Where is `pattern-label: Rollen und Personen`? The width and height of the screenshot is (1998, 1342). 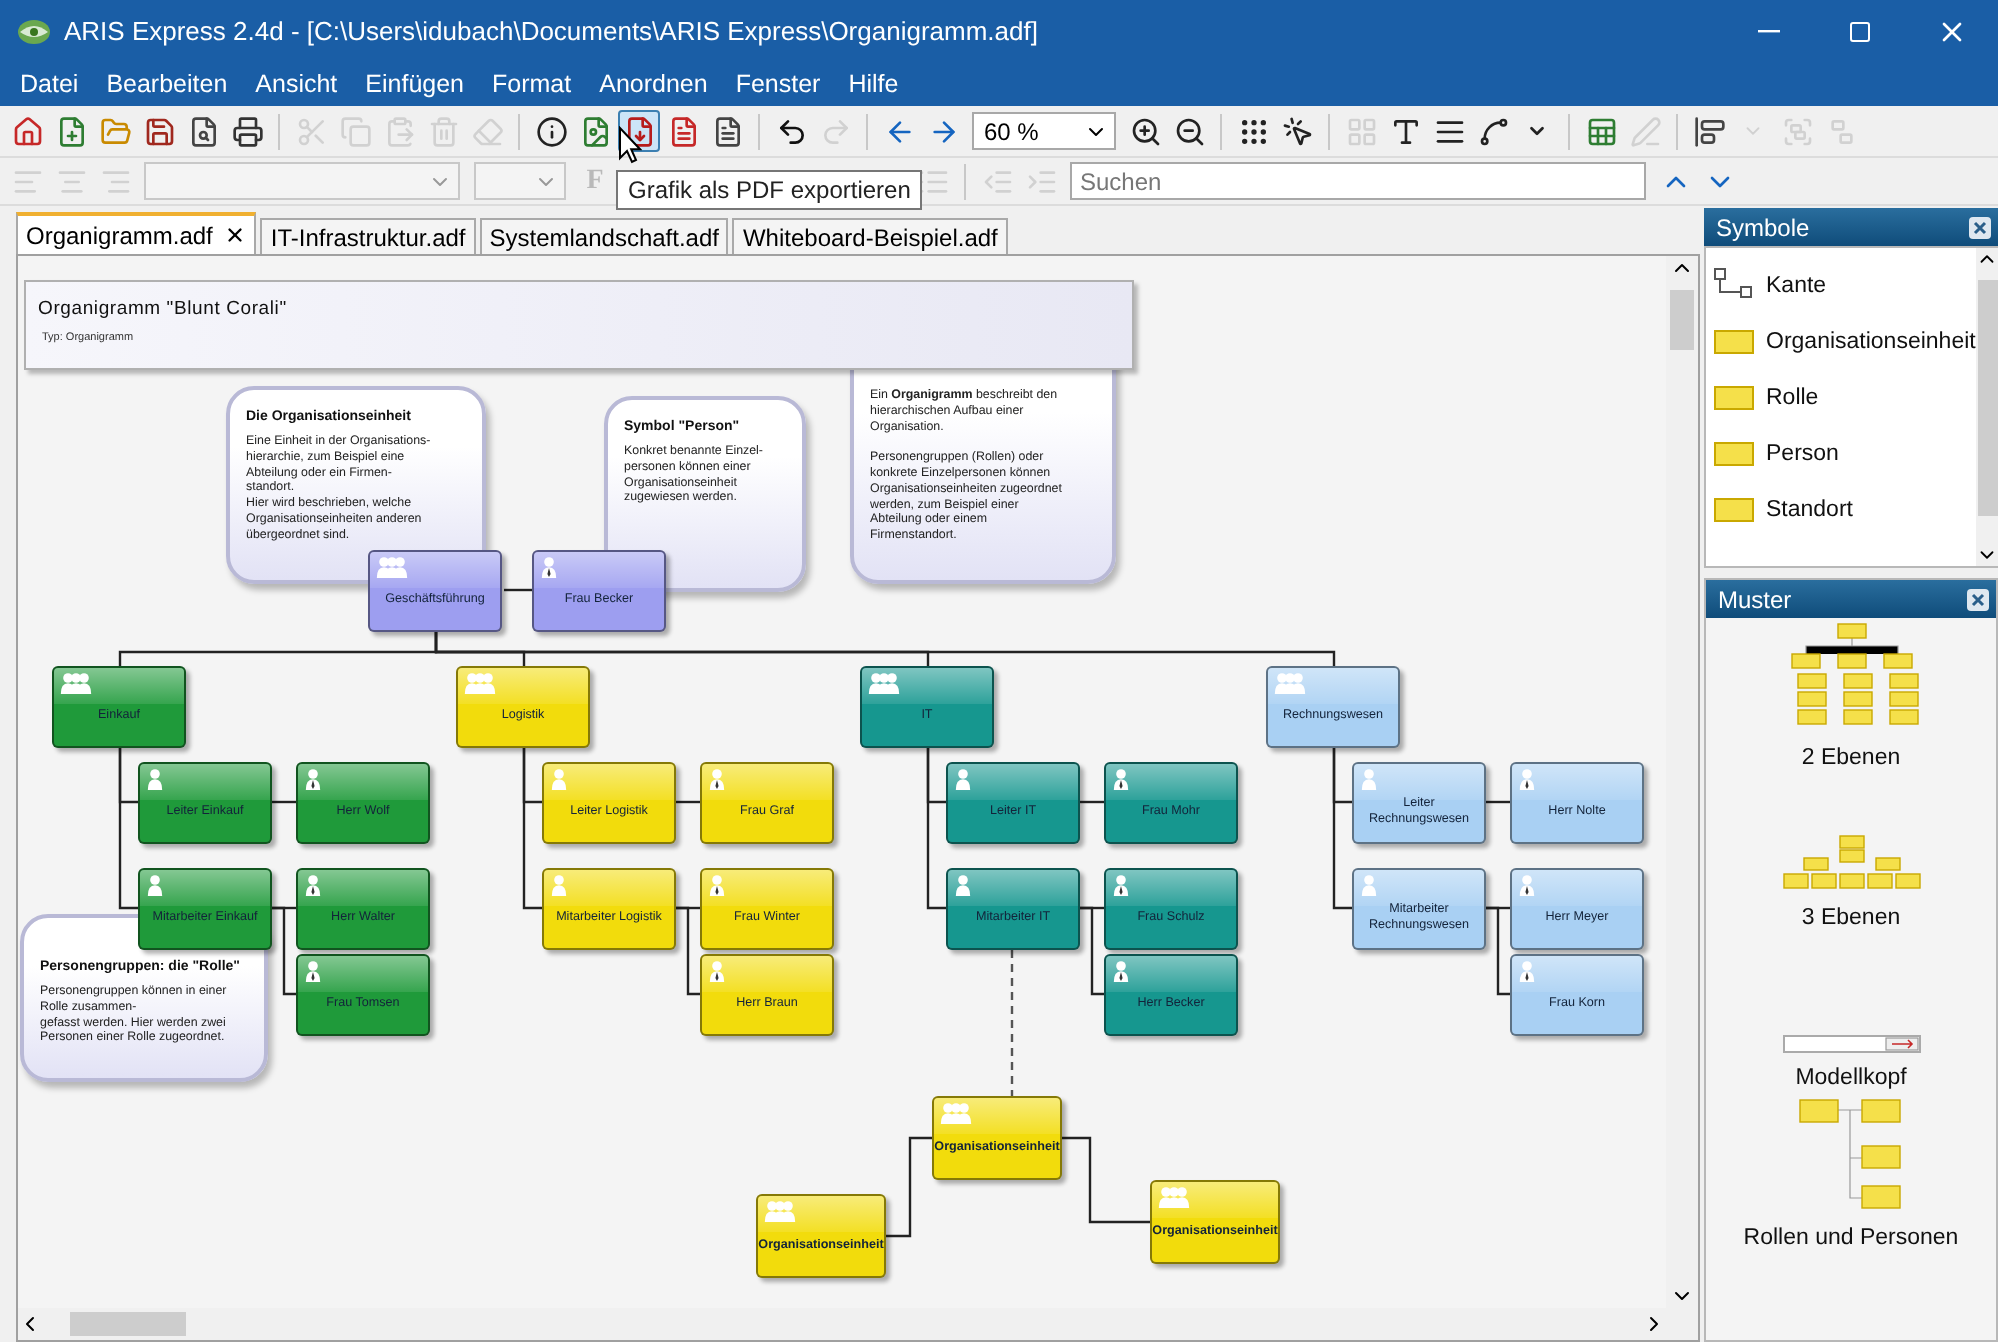
pattern-label: Rollen und Personen is located at coordinates (1851, 1238).